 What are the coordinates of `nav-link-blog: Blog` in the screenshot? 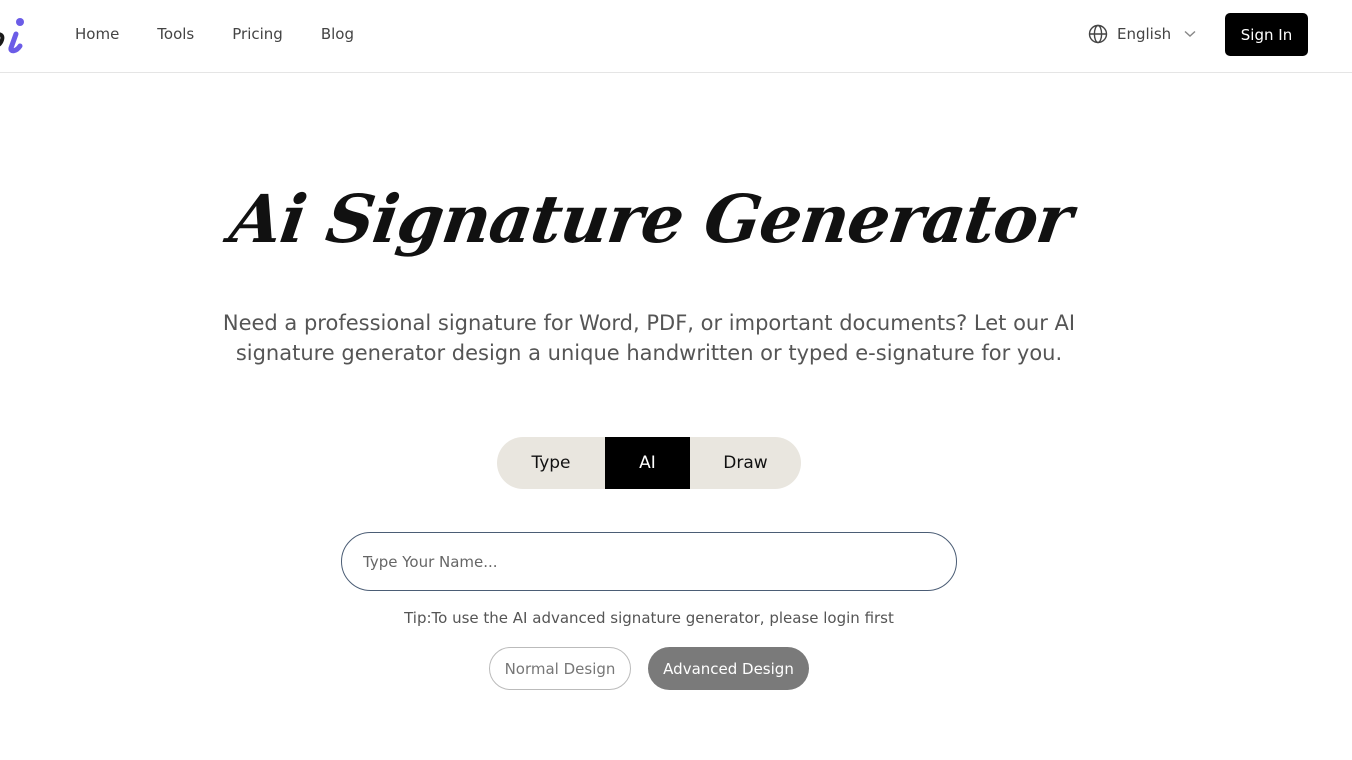 It's located at (337, 34).